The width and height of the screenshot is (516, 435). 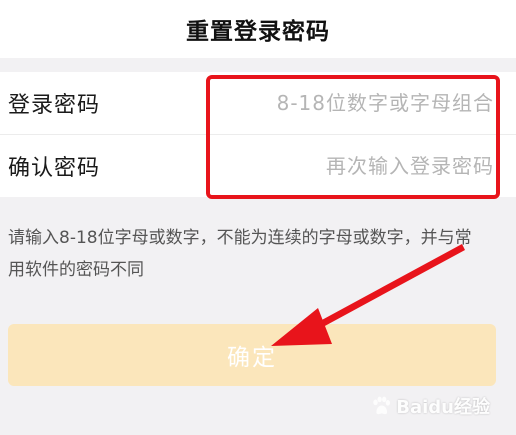 I want to click on confirm-password-input, so click(x=359, y=166).